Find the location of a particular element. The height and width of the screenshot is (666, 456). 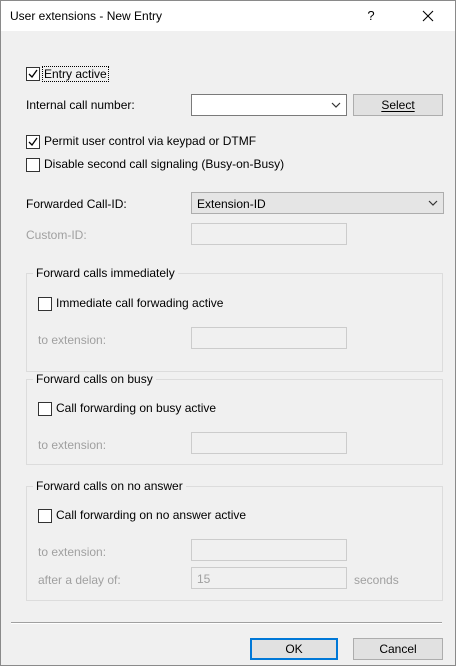

permit-user-control-checkbox is located at coordinates (33, 142).